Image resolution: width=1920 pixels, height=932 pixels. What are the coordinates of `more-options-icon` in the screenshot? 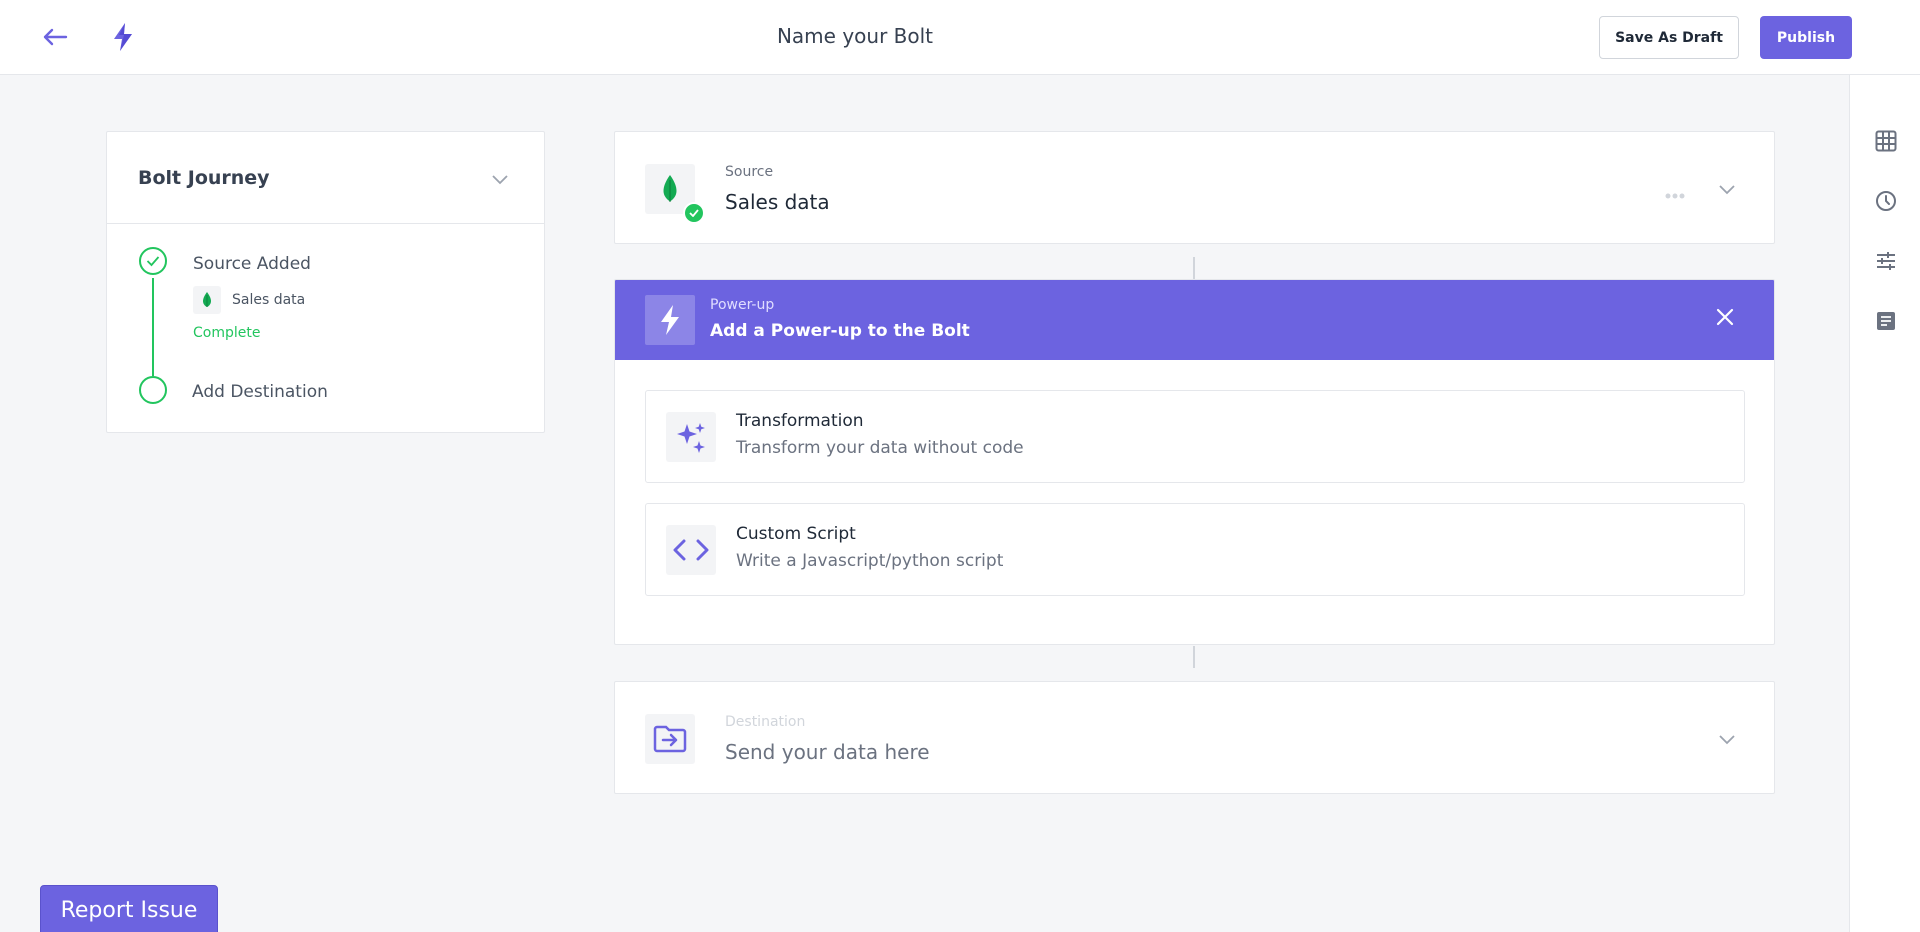 It's located at (1675, 193).